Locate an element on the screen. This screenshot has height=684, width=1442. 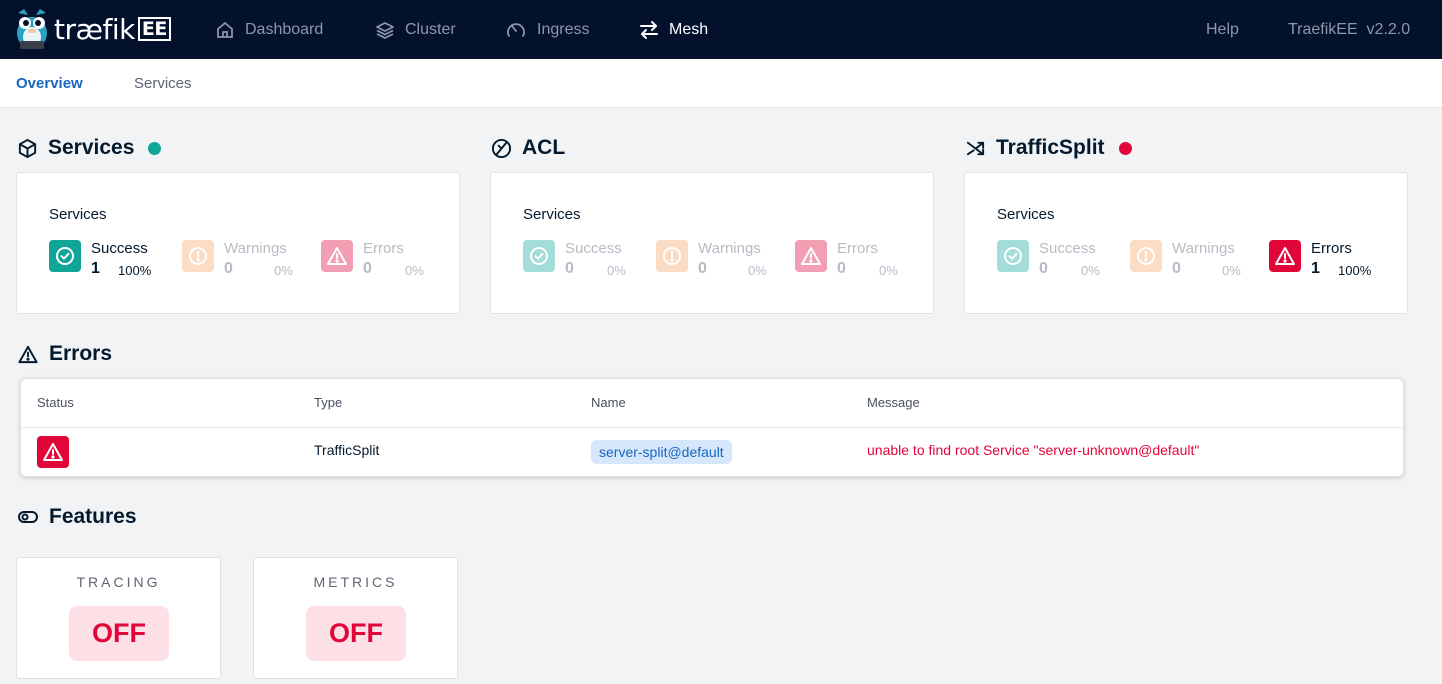
layers-icon is located at coordinates (385, 30).